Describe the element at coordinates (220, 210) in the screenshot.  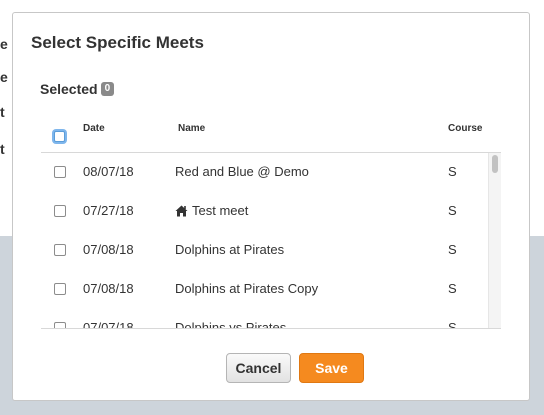
I see `meet-name-text: Test meet` at that location.